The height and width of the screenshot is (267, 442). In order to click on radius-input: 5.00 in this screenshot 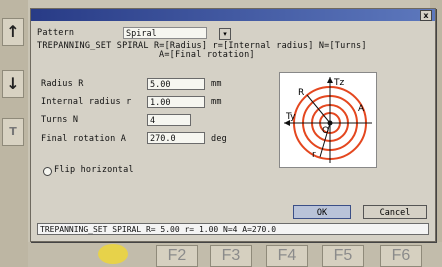, I will do `click(176, 84)`.